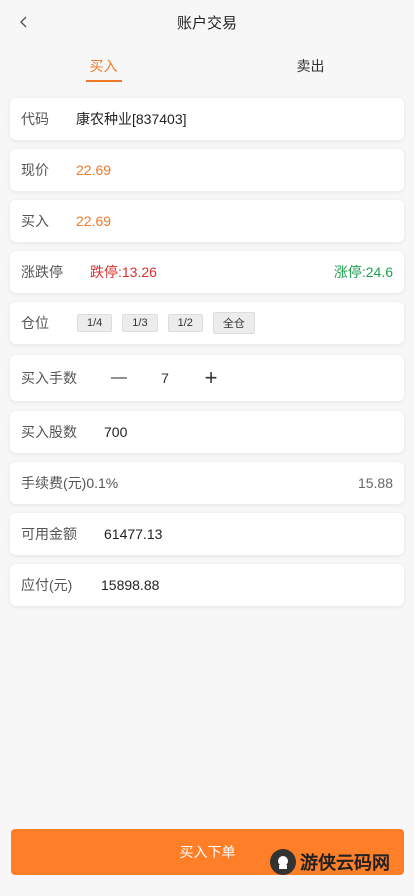 The image size is (414, 896). I want to click on limit-up-value: 涨停:24.6, so click(363, 272).